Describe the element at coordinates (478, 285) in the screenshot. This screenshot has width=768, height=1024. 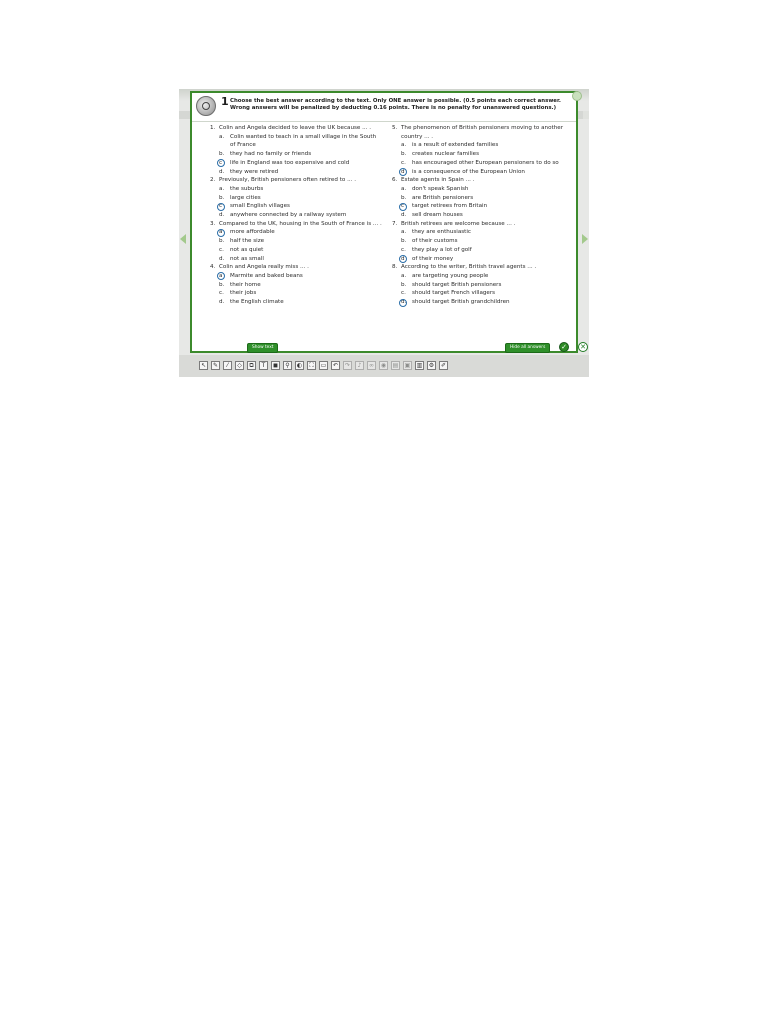
I see `answer-option: b. should target British pensioners` at that location.